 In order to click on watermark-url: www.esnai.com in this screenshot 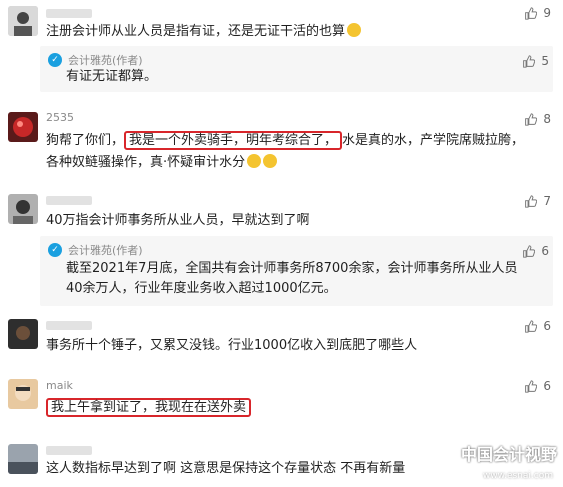, I will do `click(517, 476)`.